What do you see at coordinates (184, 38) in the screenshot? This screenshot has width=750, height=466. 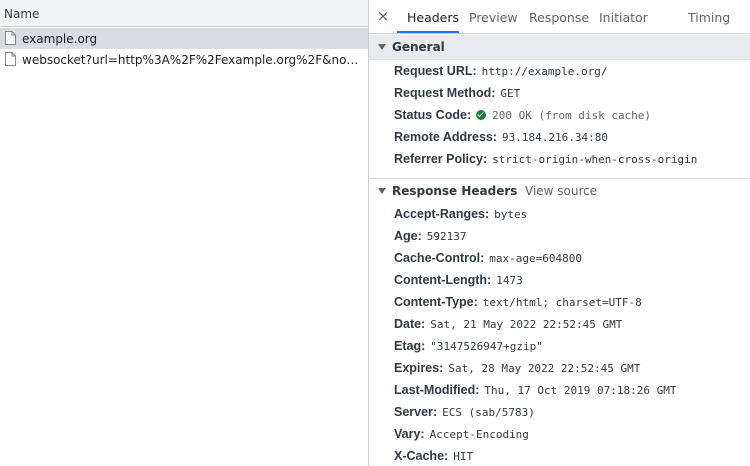 I see `request-row-example-org: example.org` at bounding box center [184, 38].